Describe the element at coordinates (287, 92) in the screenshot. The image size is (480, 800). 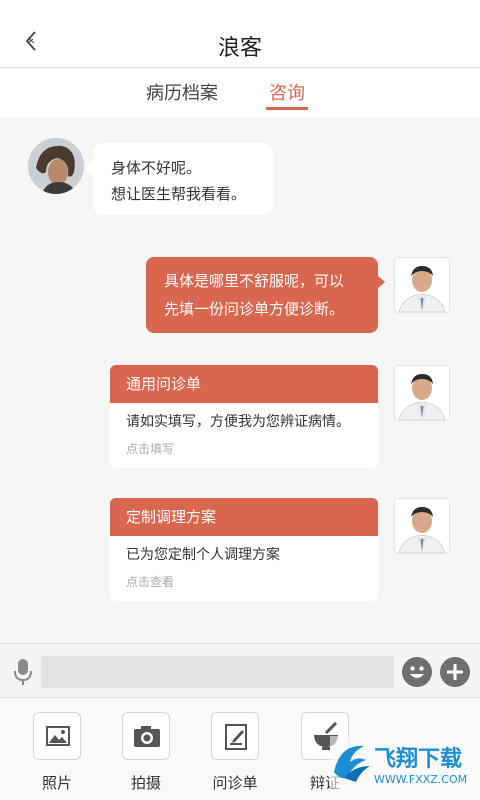
I see `tab-consultation: 咨询` at that location.